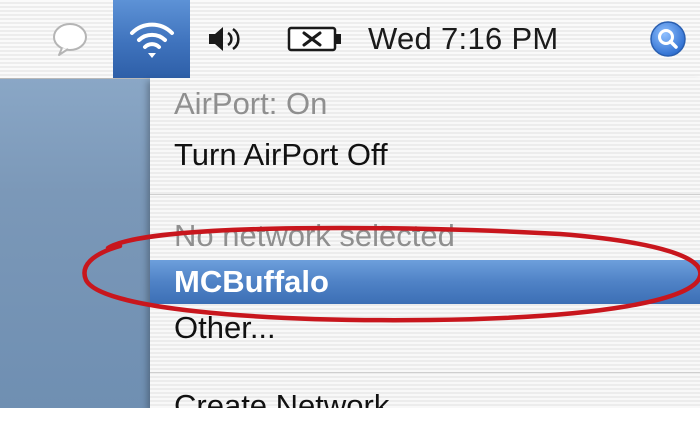  I want to click on airport-wifi-icon, so click(151, 40).